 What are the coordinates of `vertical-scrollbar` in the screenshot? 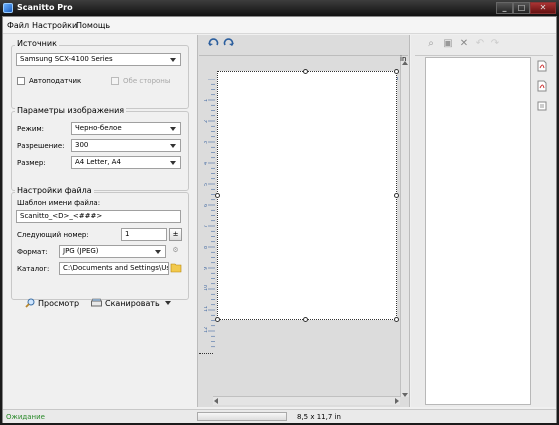 It's located at (404, 229).